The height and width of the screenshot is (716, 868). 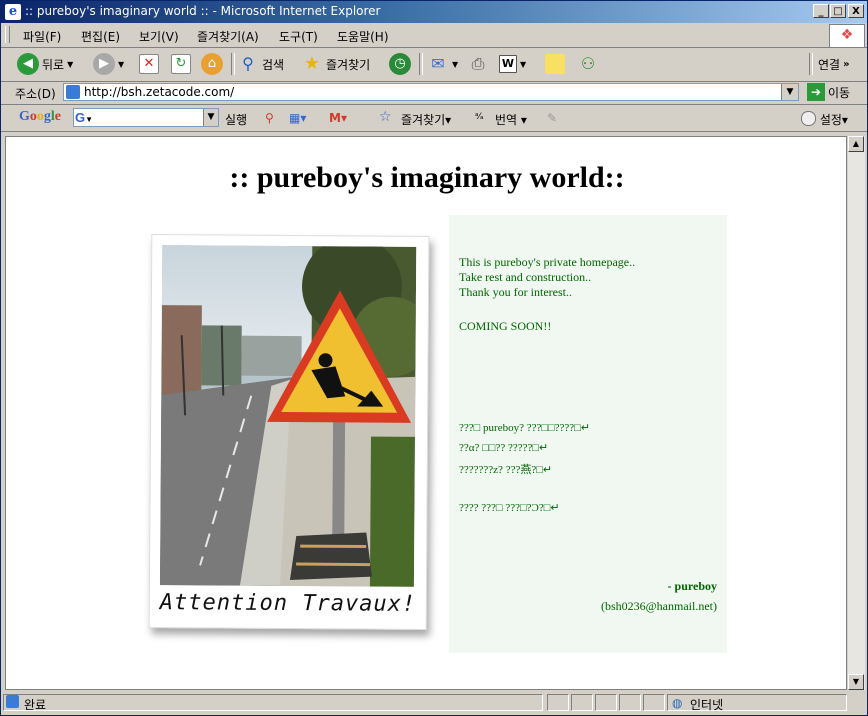 I want to click on star-icon: ★, so click(x=312, y=63).